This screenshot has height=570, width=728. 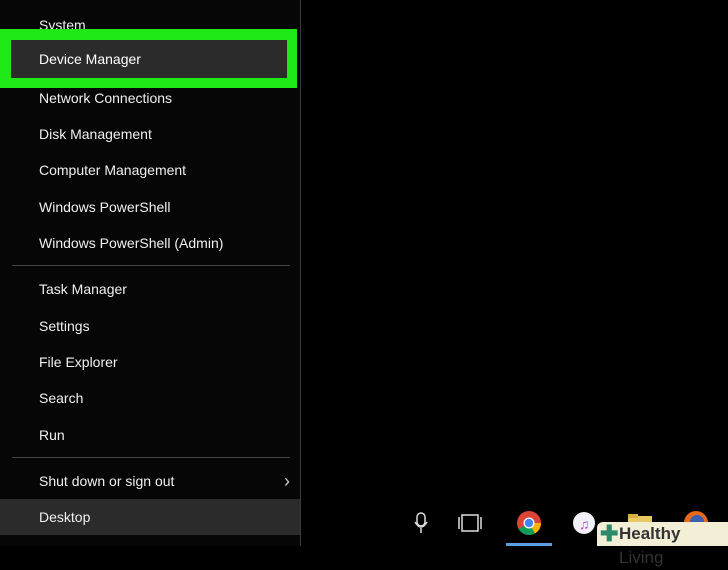 What do you see at coordinates (150, 289) in the screenshot?
I see `menu-item-task-manager: Task Manager` at bounding box center [150, 289].